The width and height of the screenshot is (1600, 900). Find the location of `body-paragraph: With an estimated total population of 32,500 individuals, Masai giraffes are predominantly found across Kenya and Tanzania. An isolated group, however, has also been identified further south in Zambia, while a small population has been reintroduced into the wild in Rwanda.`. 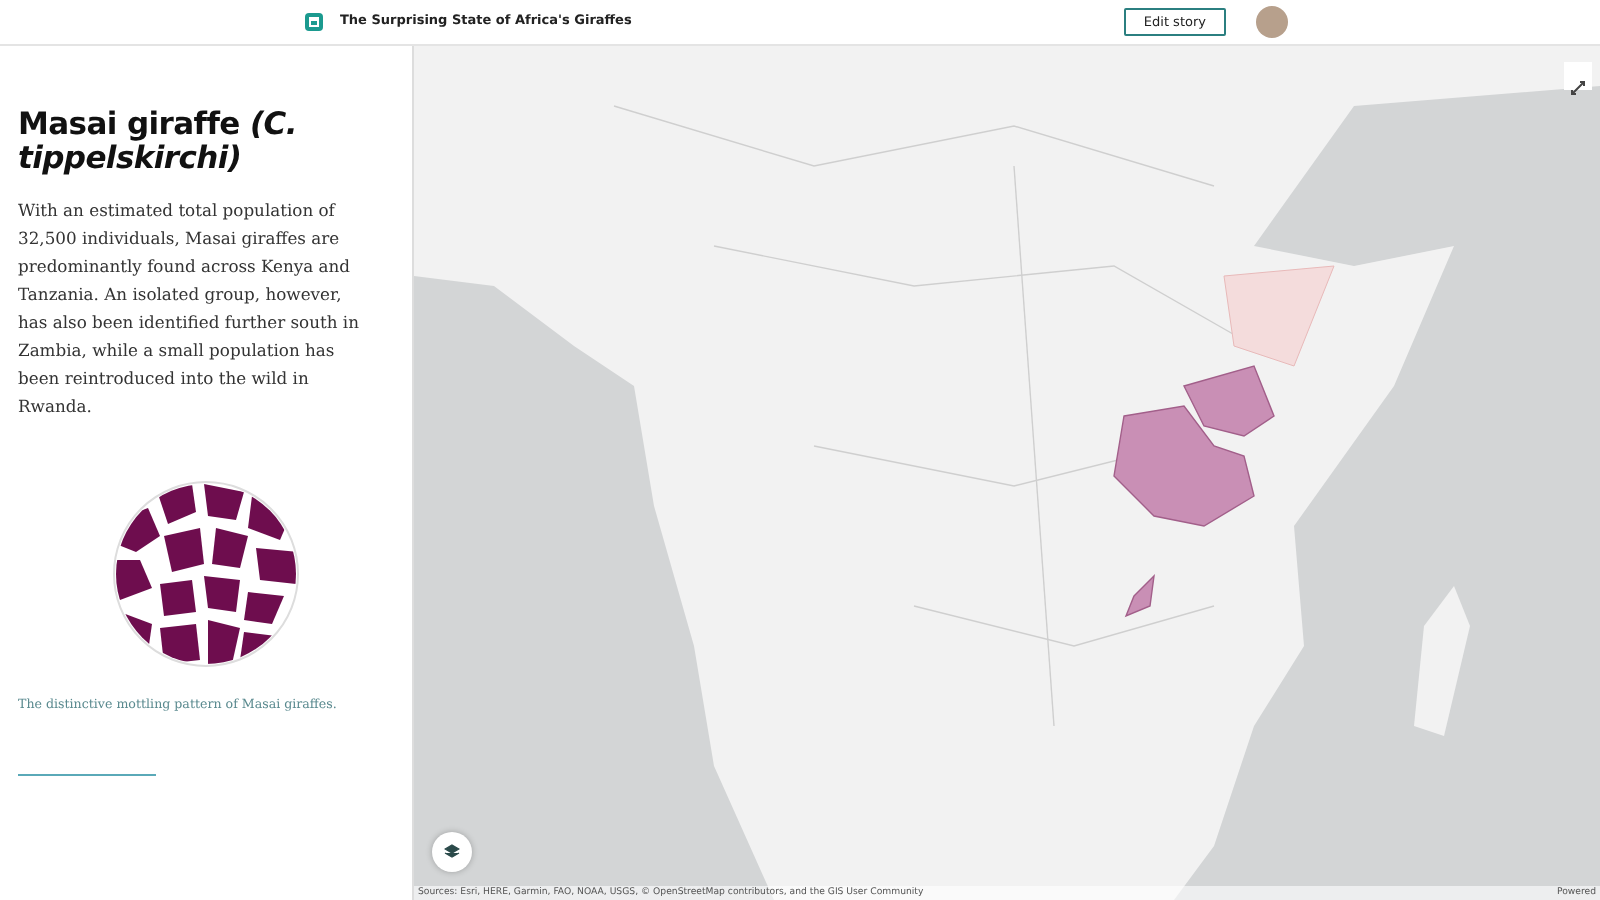

body-paragraph: With an estimated total population of 32,500 individuals, Masai giraffes are predominantly found across Kenya and Tanzania. An isolated group, however, has also been identified further south in Zambia, while a small population has been reintroduced into the wild in Rwanda. is located at coordinates (189, 309).